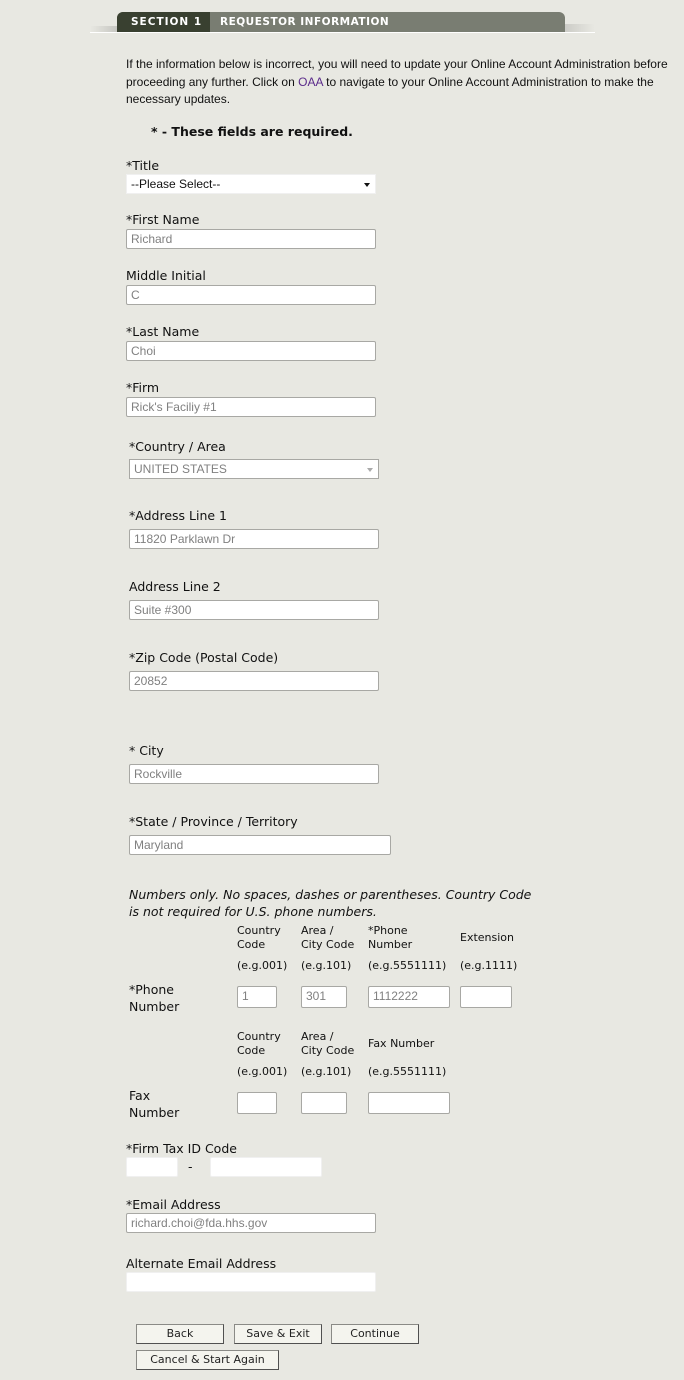 The width and height of the screenshot is (684, 1380). I want to click on phone-country-input: 1, so click(257, 997).